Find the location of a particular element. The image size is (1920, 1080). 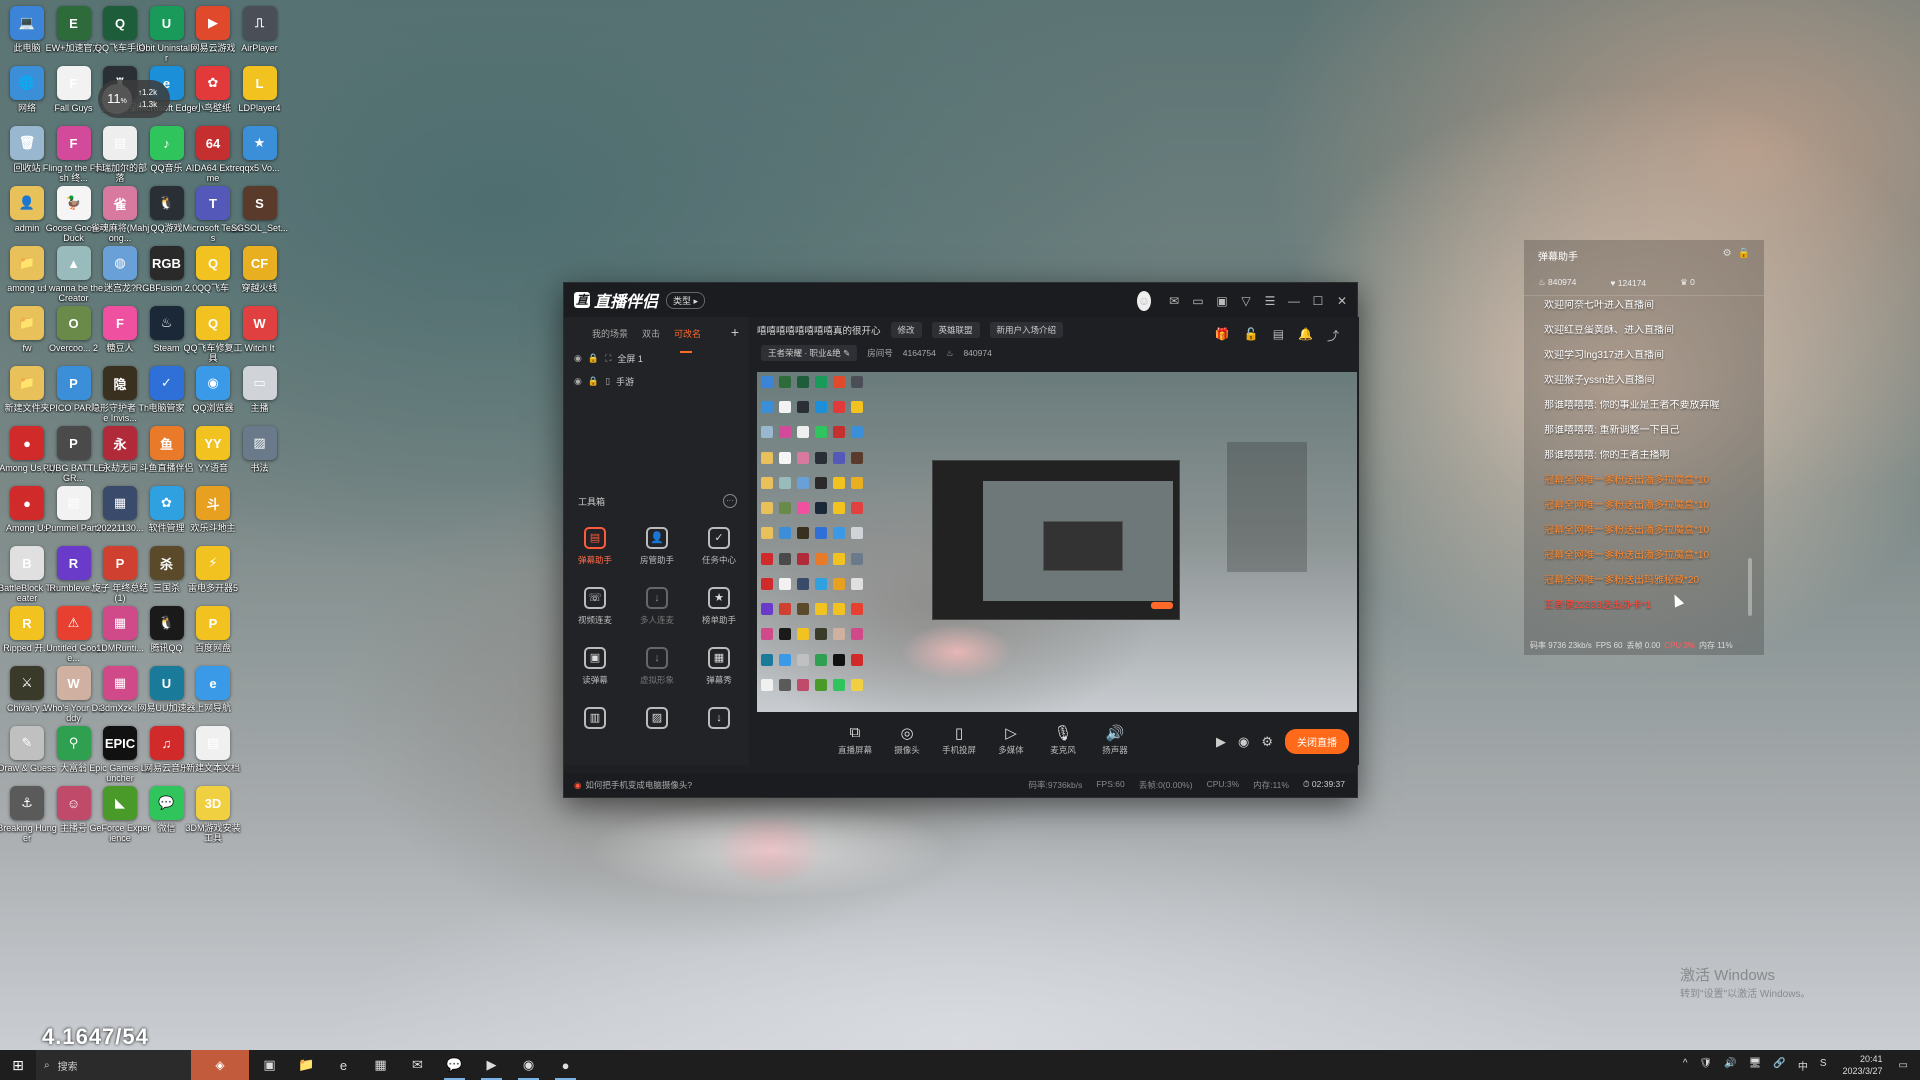

tool-item: ▣ 读弹幕 is located at coordinates (595, 672).